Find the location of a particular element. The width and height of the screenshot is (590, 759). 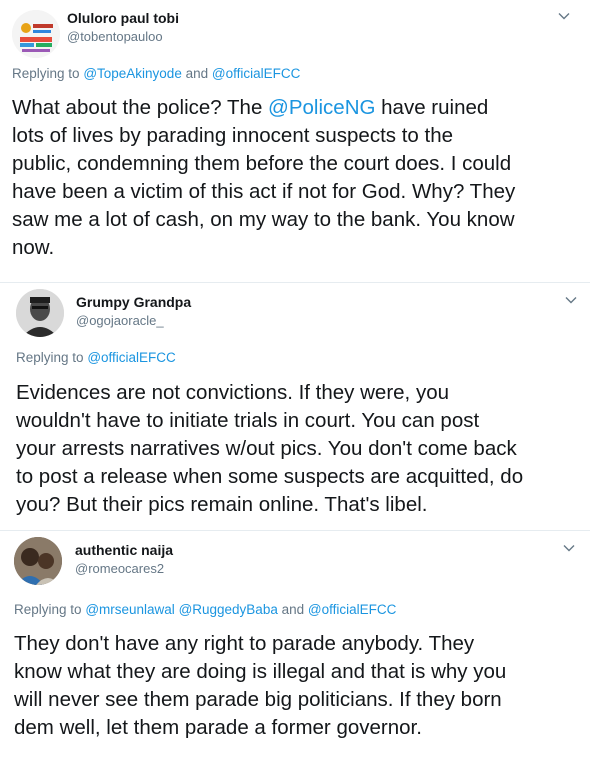

user-handle: @romeocares2 is located at coordinates (119, 568).